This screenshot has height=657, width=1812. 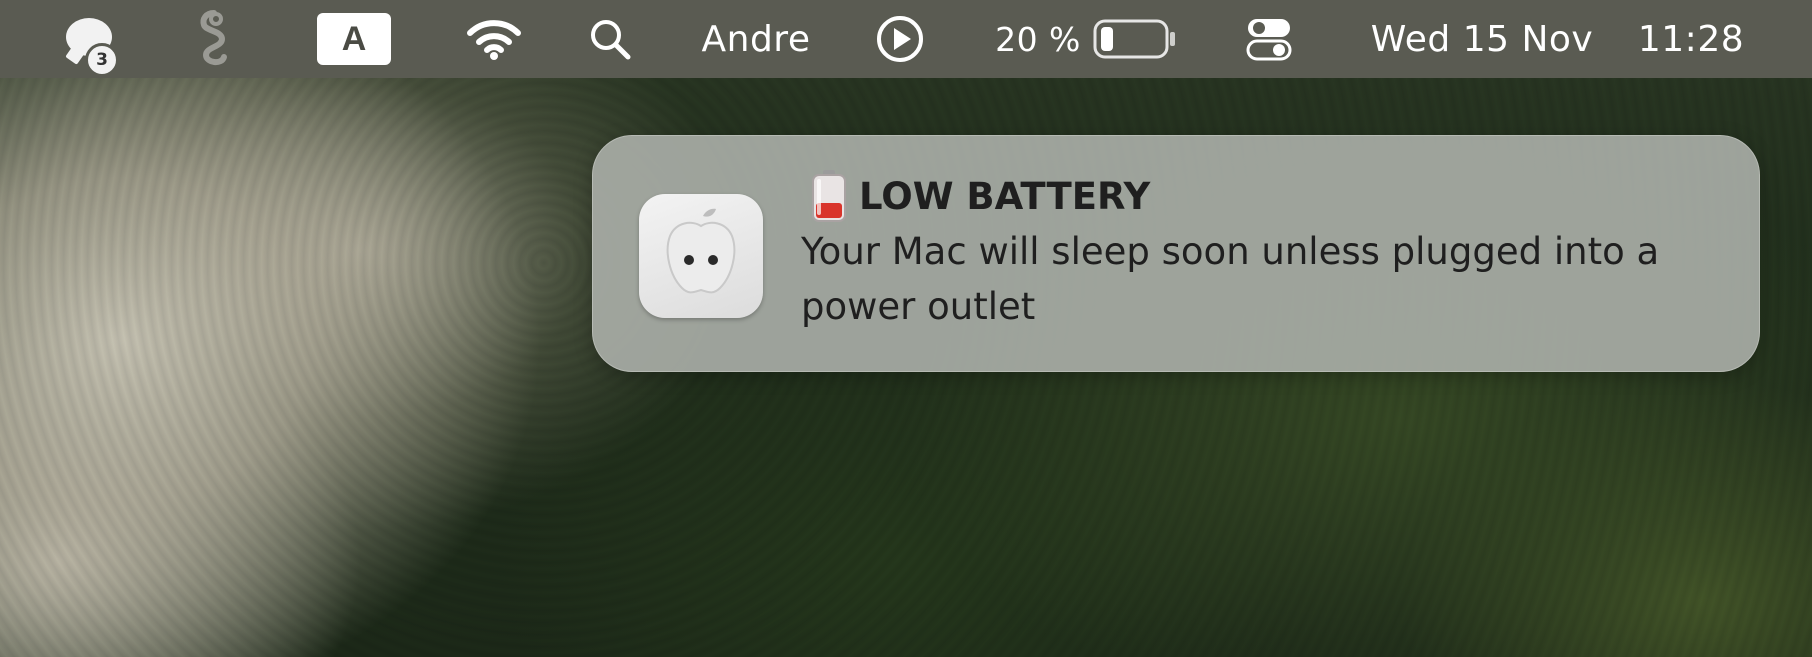 I want to click on wifi-icon, so click(x=494, y=40).